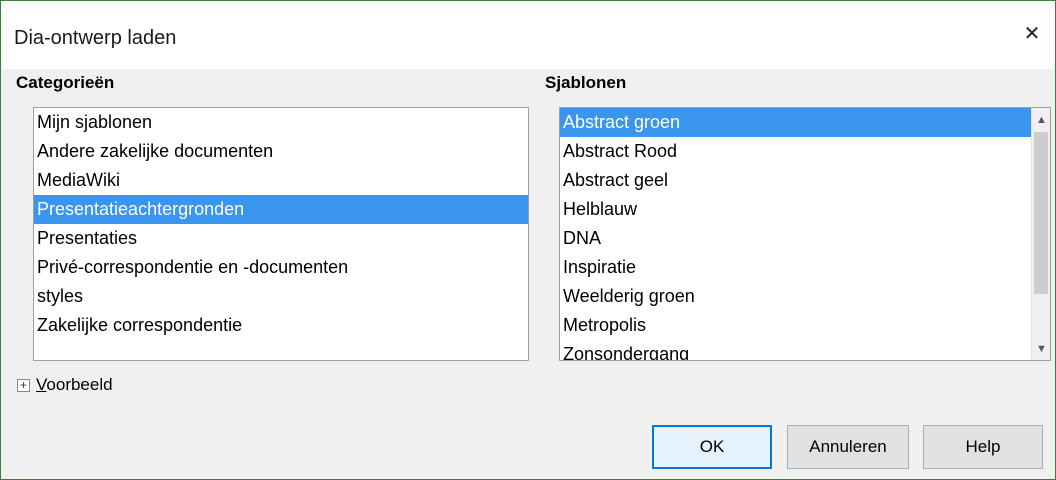  I want to click on preview-label: Voorbeeld, so click(74, 384).